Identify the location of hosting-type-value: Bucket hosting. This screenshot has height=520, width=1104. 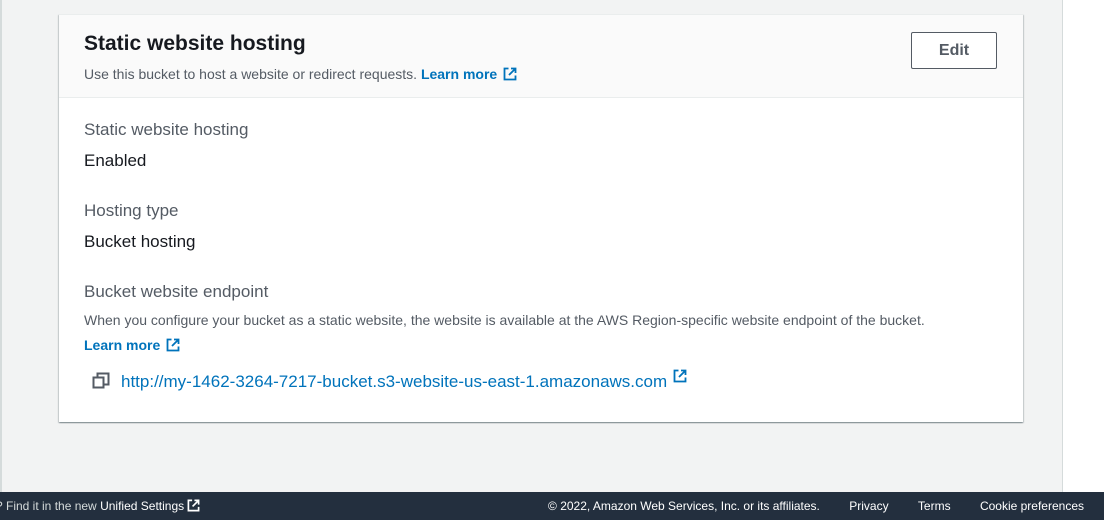
(140, 241).